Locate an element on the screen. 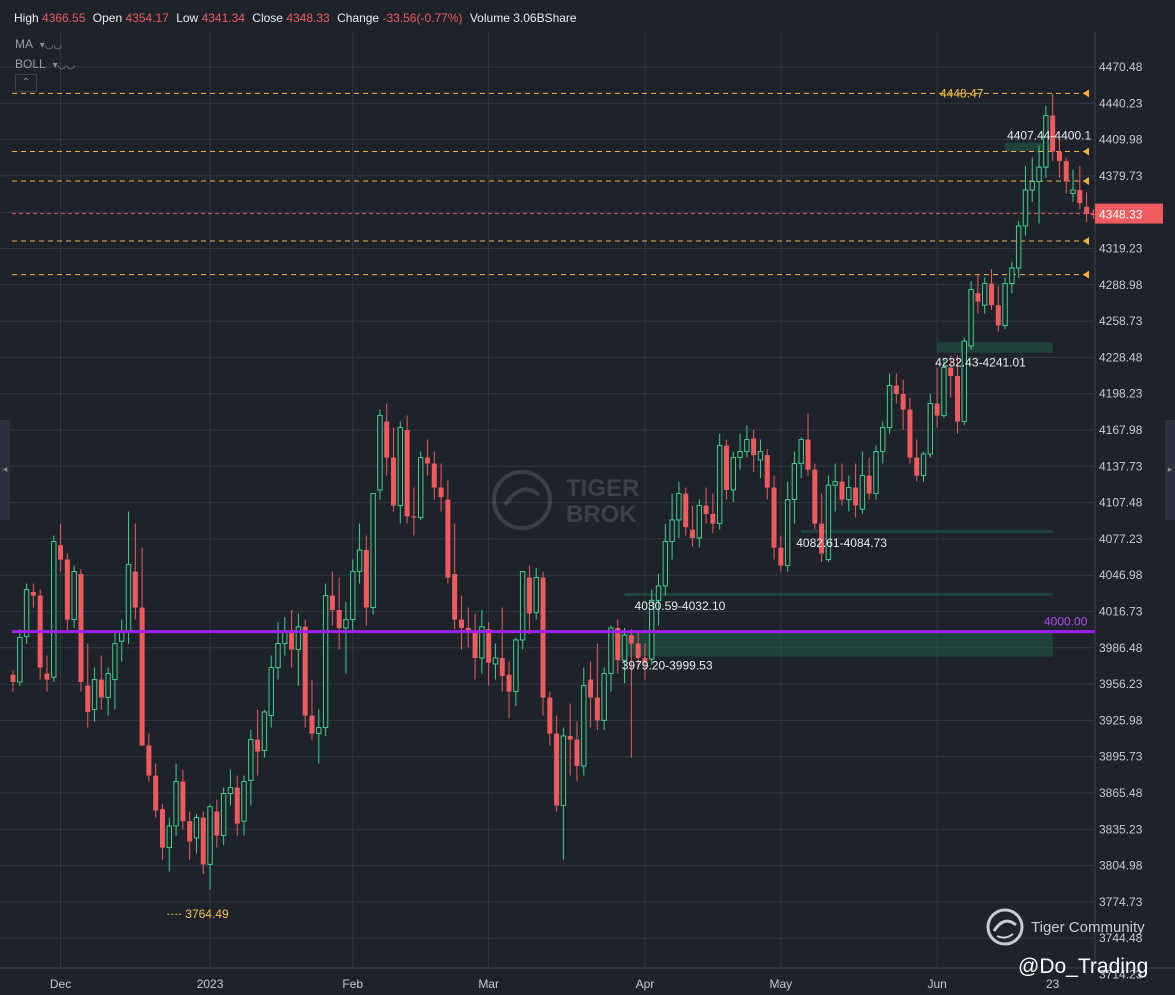 The image size is (1175, 995). x-tick-label: 23 is located at coordinates (1053, 984).